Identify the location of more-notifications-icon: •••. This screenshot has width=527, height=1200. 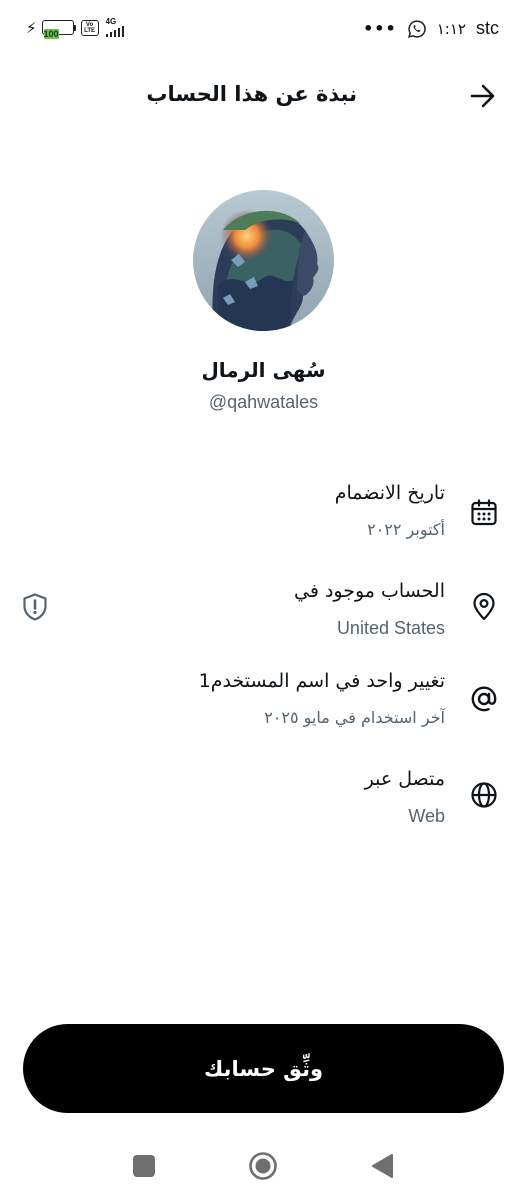
(380, 28).